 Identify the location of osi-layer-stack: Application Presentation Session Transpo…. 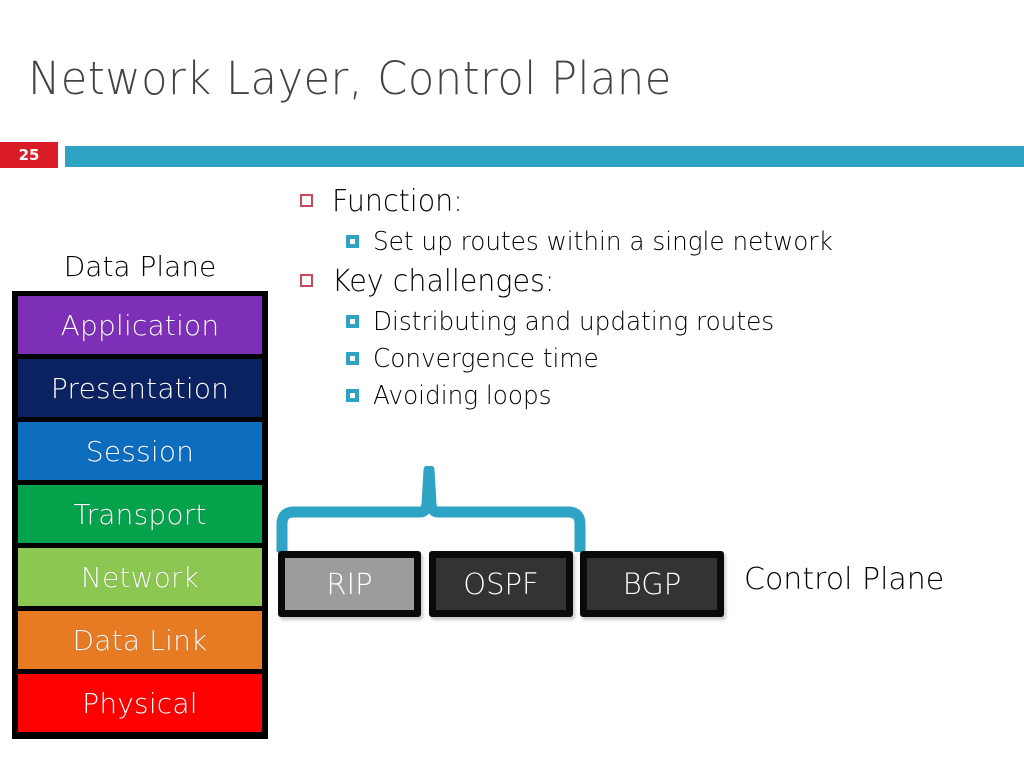
(140, 515).